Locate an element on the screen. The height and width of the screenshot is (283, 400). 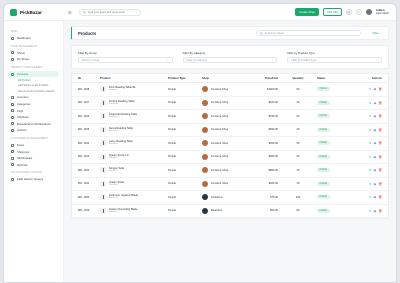
column-header-price: Price/Unit is located at coordinates (270, 78).